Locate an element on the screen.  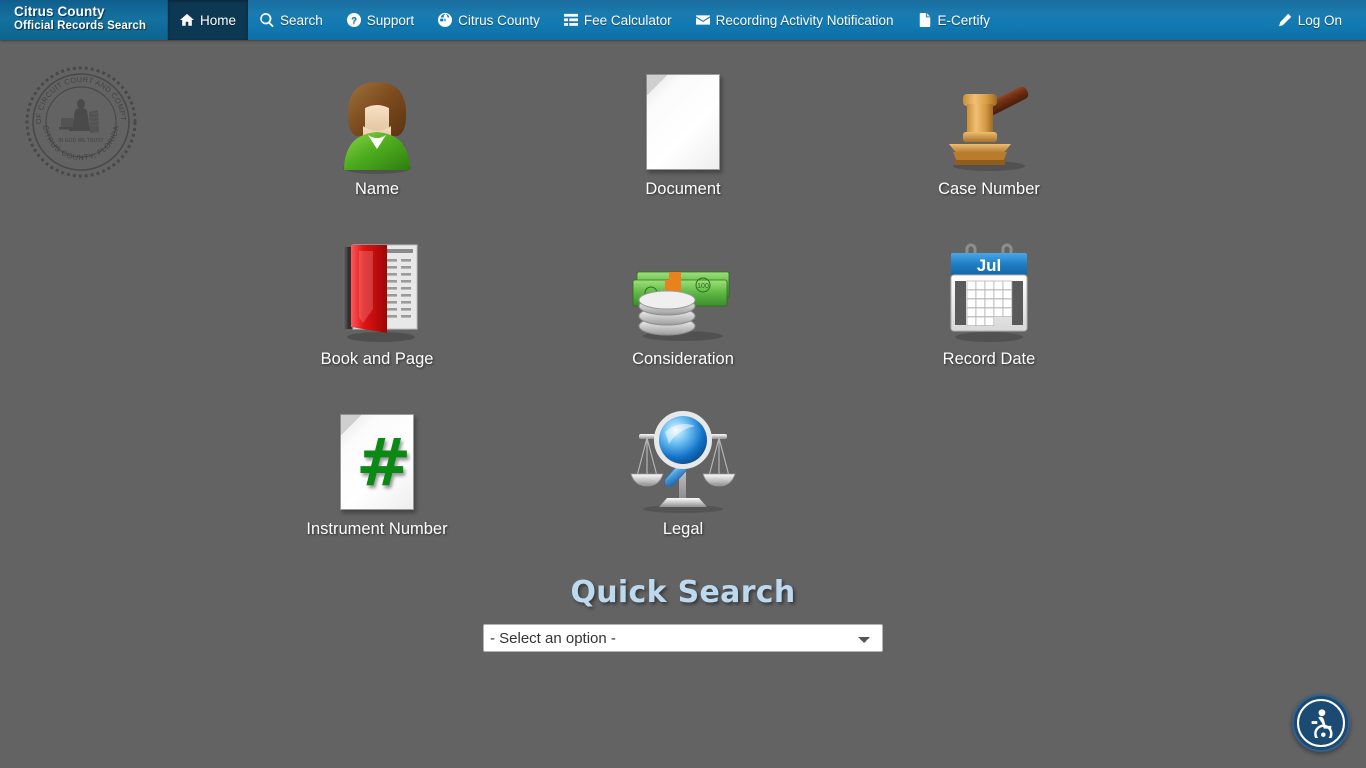
search-tile-document: Document is located at coordinates (683, 125).